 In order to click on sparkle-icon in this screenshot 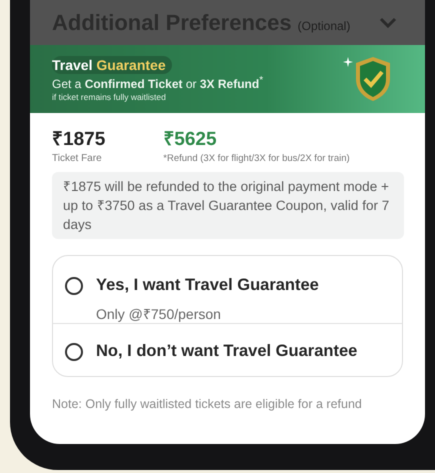, I will do `click(348, 62)`.